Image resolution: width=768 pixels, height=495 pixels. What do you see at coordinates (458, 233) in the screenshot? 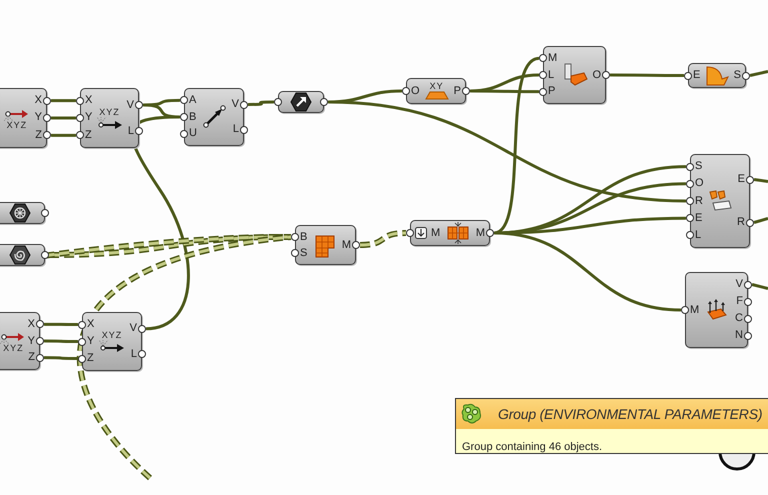
I see `grid-split-icon` at bounding box center [458, 233].